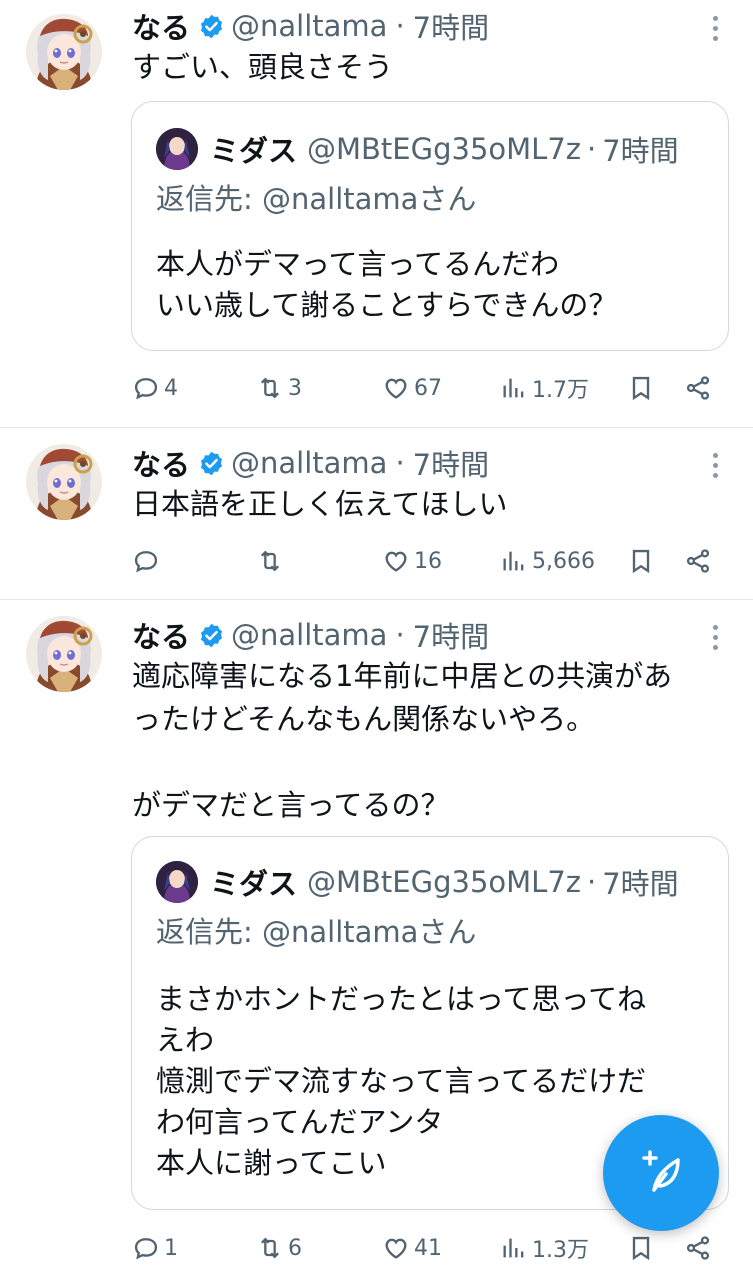 This screenshot has width=753, height=1280. Describe the element at coordinates (560, 1250) in the screenshot. I see `views-count: 1.3万` at that location.